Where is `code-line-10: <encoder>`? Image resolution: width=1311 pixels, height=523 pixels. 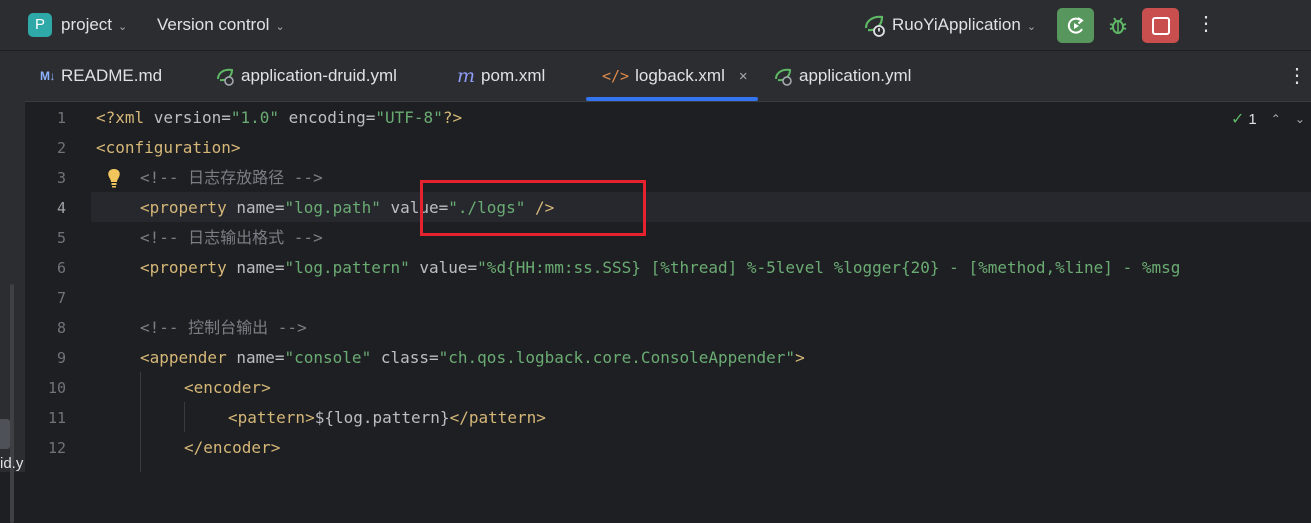 code-line-10: <encoder> is located at coordinates (227, 388).